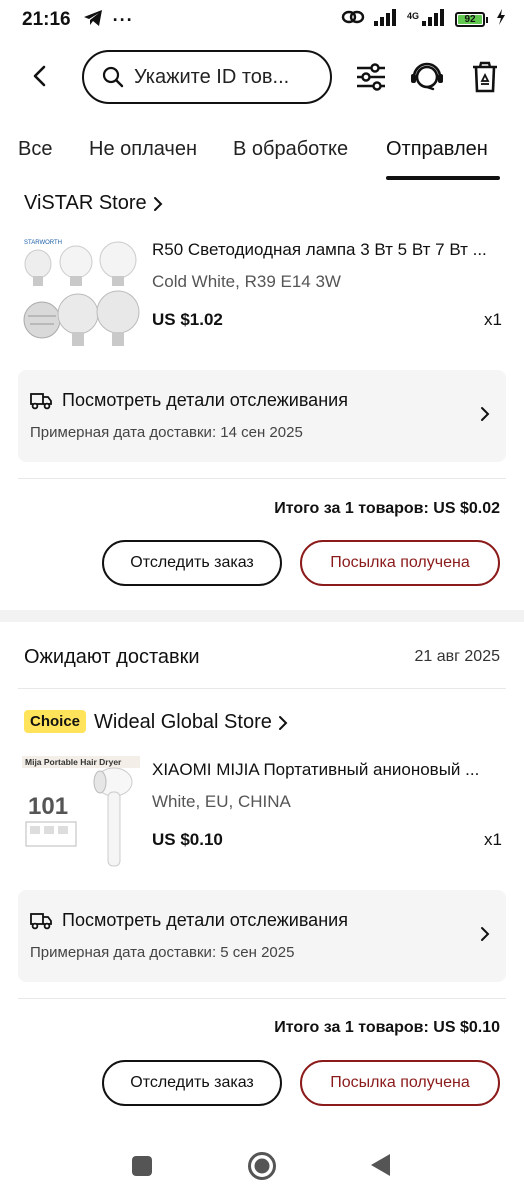  I want to click on battery-level: 92, so click(470, 19).